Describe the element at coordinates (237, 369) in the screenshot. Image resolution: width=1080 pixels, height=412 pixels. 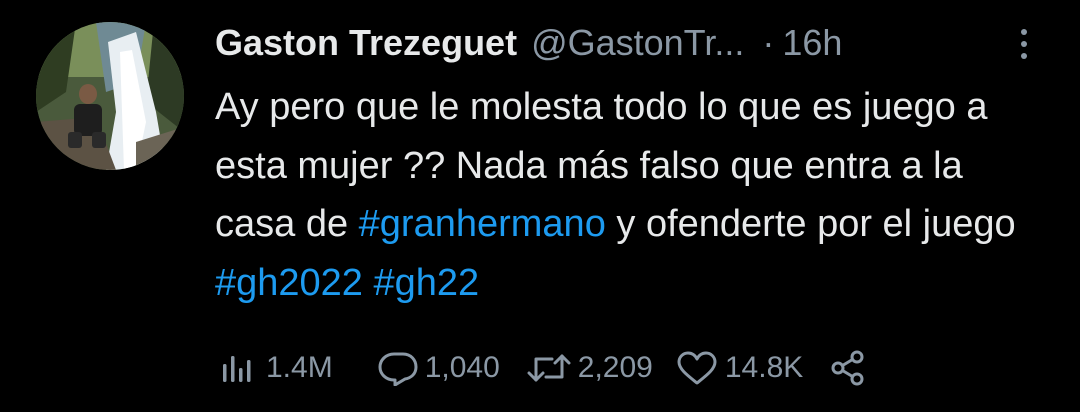
I see `views-chart-icon` at that location.